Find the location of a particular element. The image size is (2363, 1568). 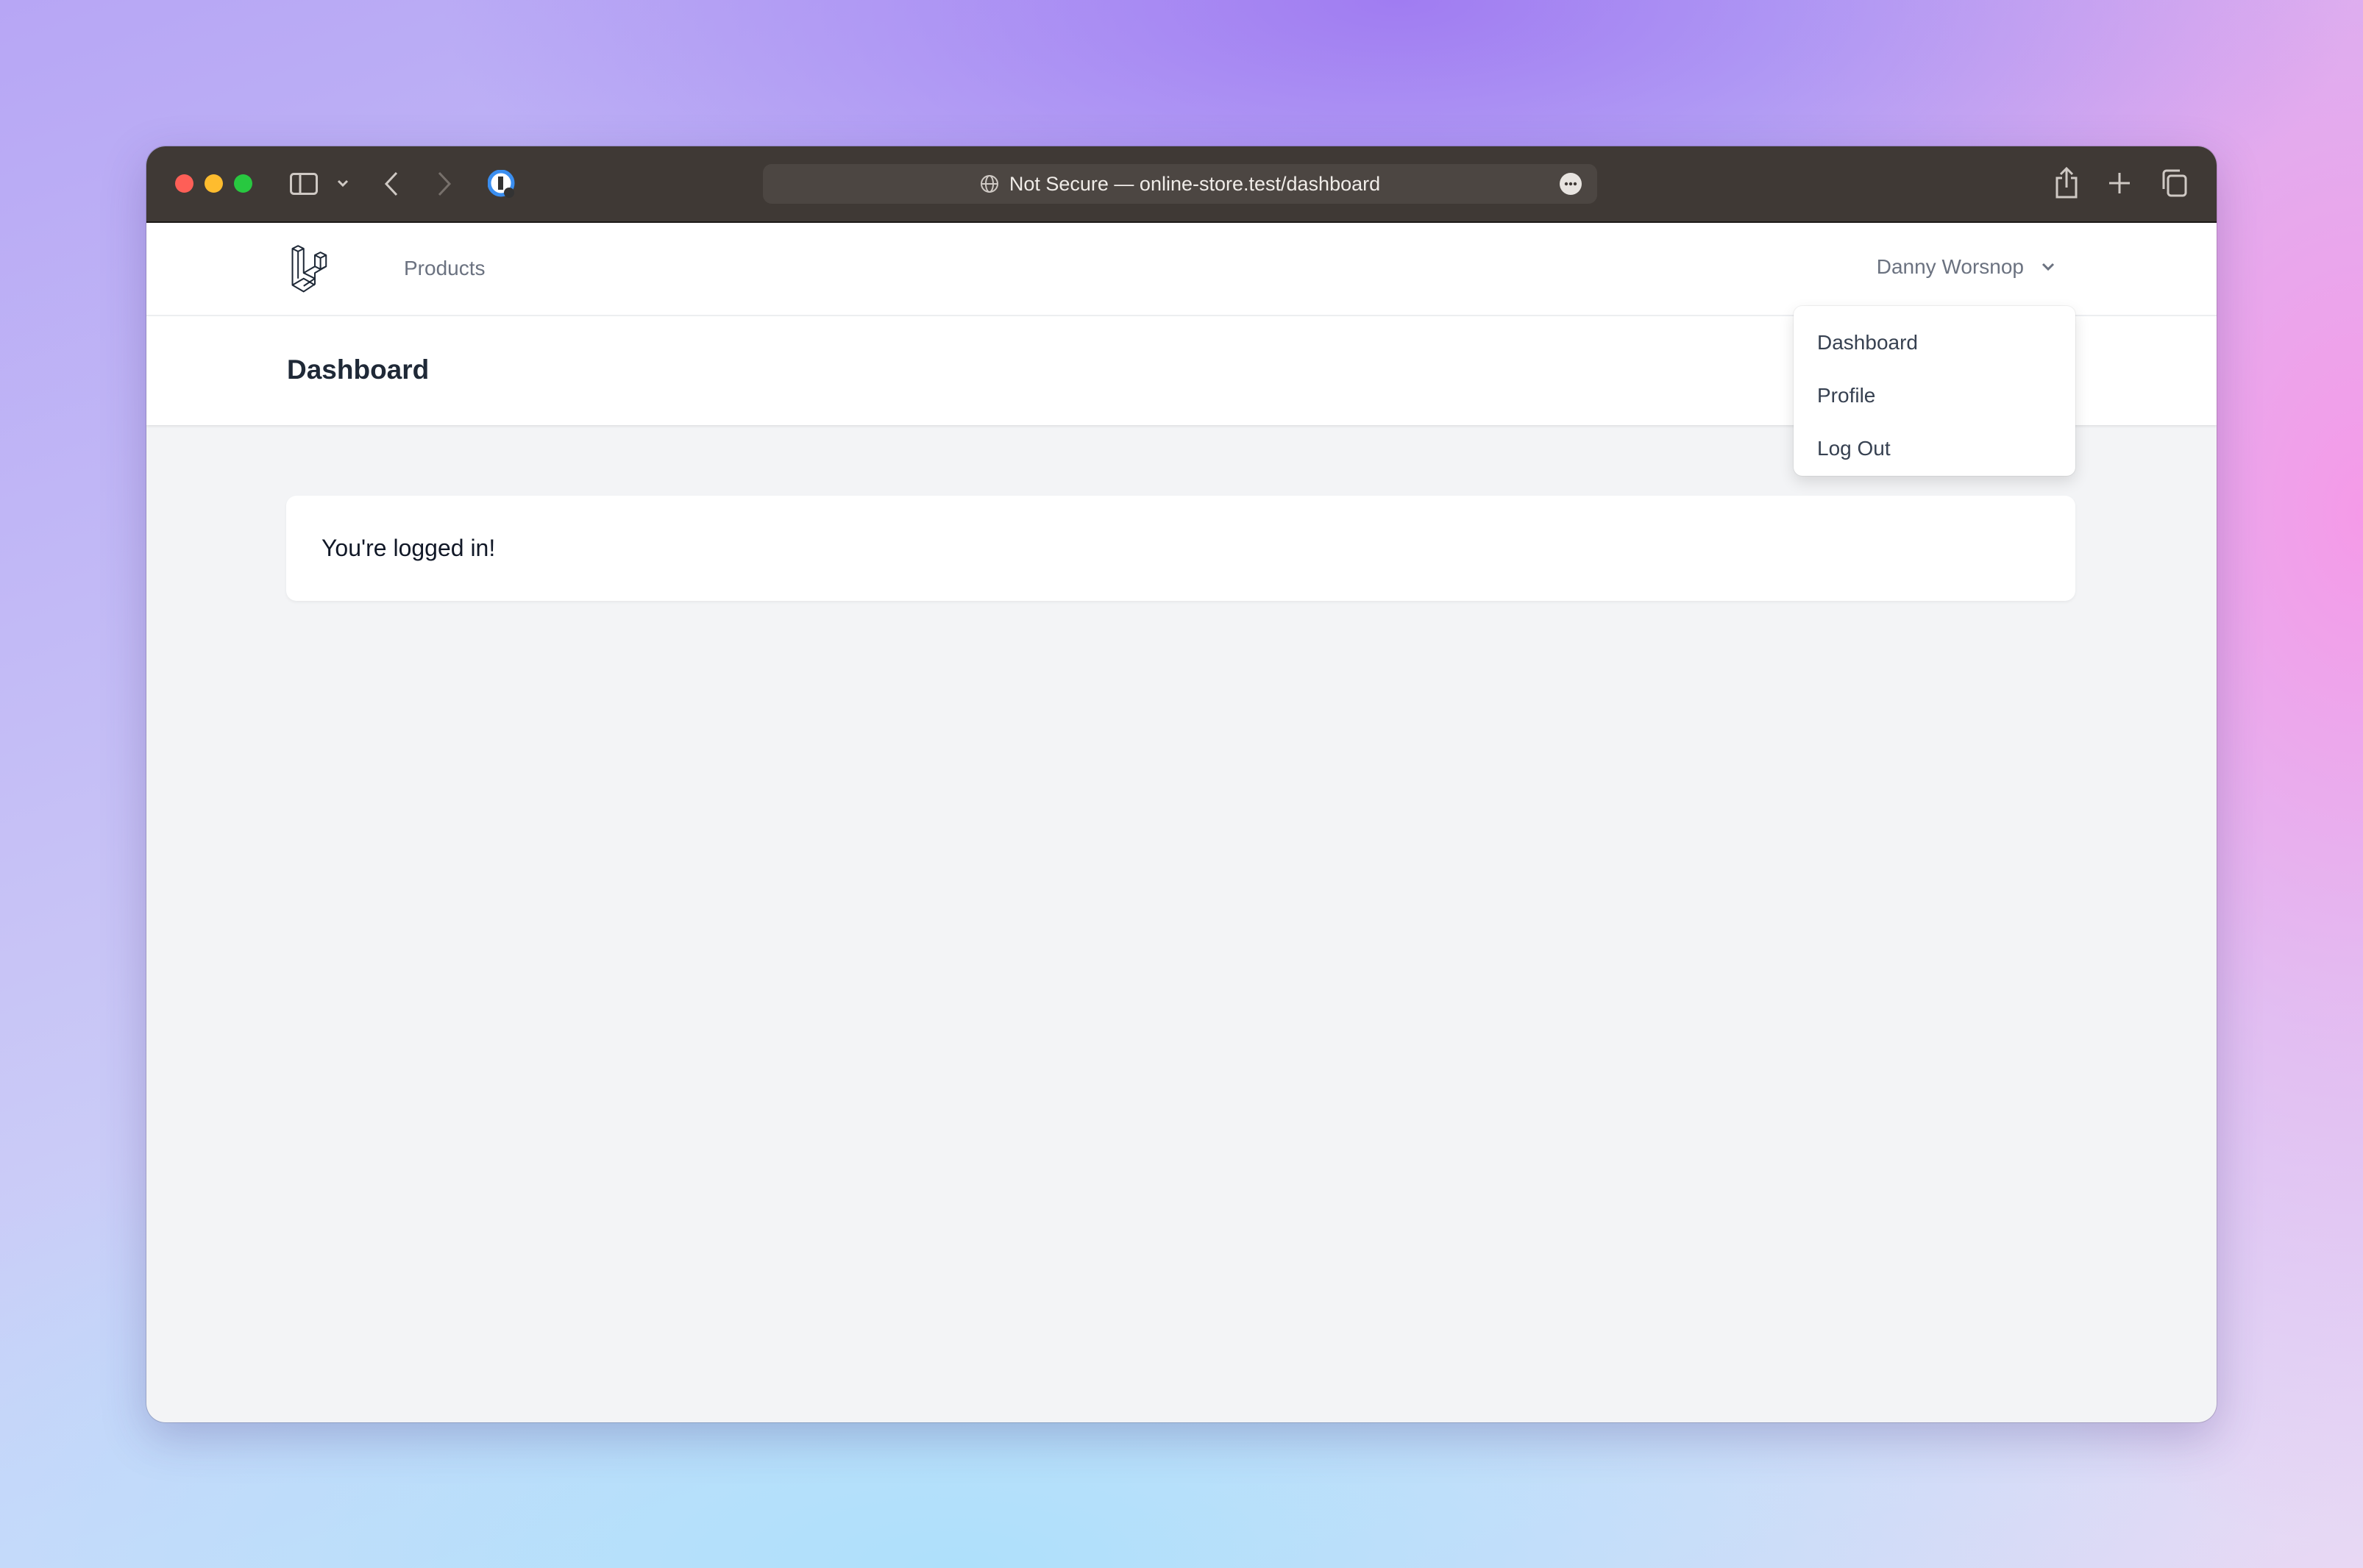

dropdown-item-profile: Profile is located at coordinates (1934, 395).